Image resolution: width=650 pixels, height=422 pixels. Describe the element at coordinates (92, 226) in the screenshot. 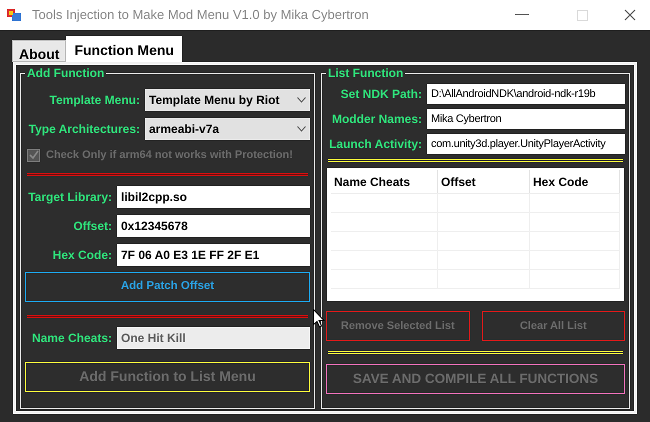

I see `field-label: Offset:` at that location.